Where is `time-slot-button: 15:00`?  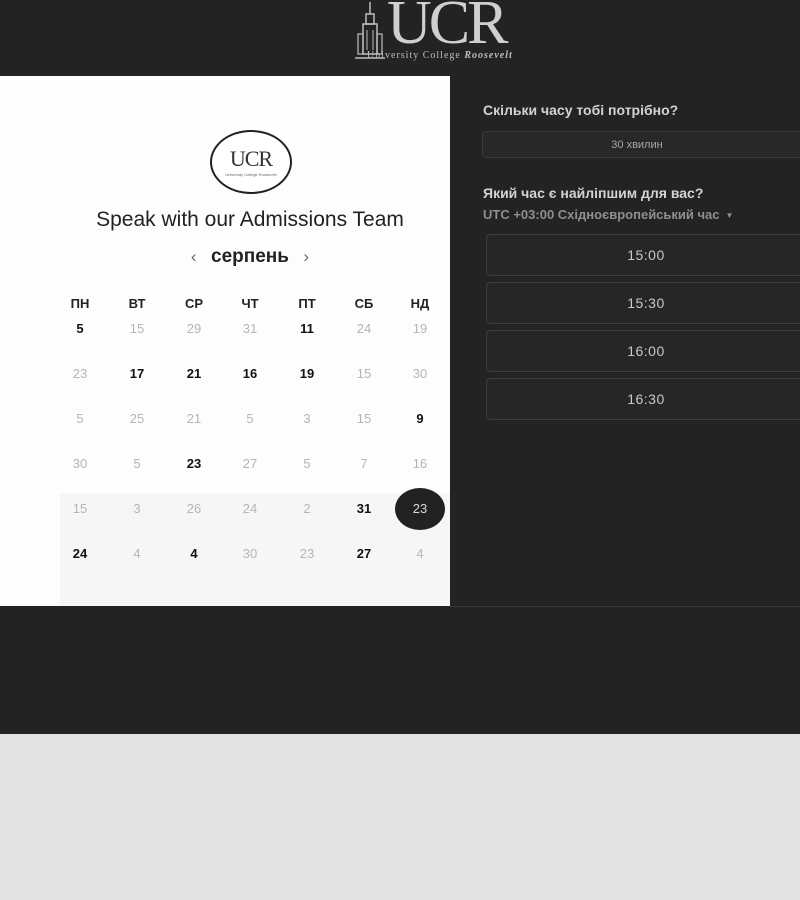 time-slot-button: 15:00 is located at coordinates (643, 255).